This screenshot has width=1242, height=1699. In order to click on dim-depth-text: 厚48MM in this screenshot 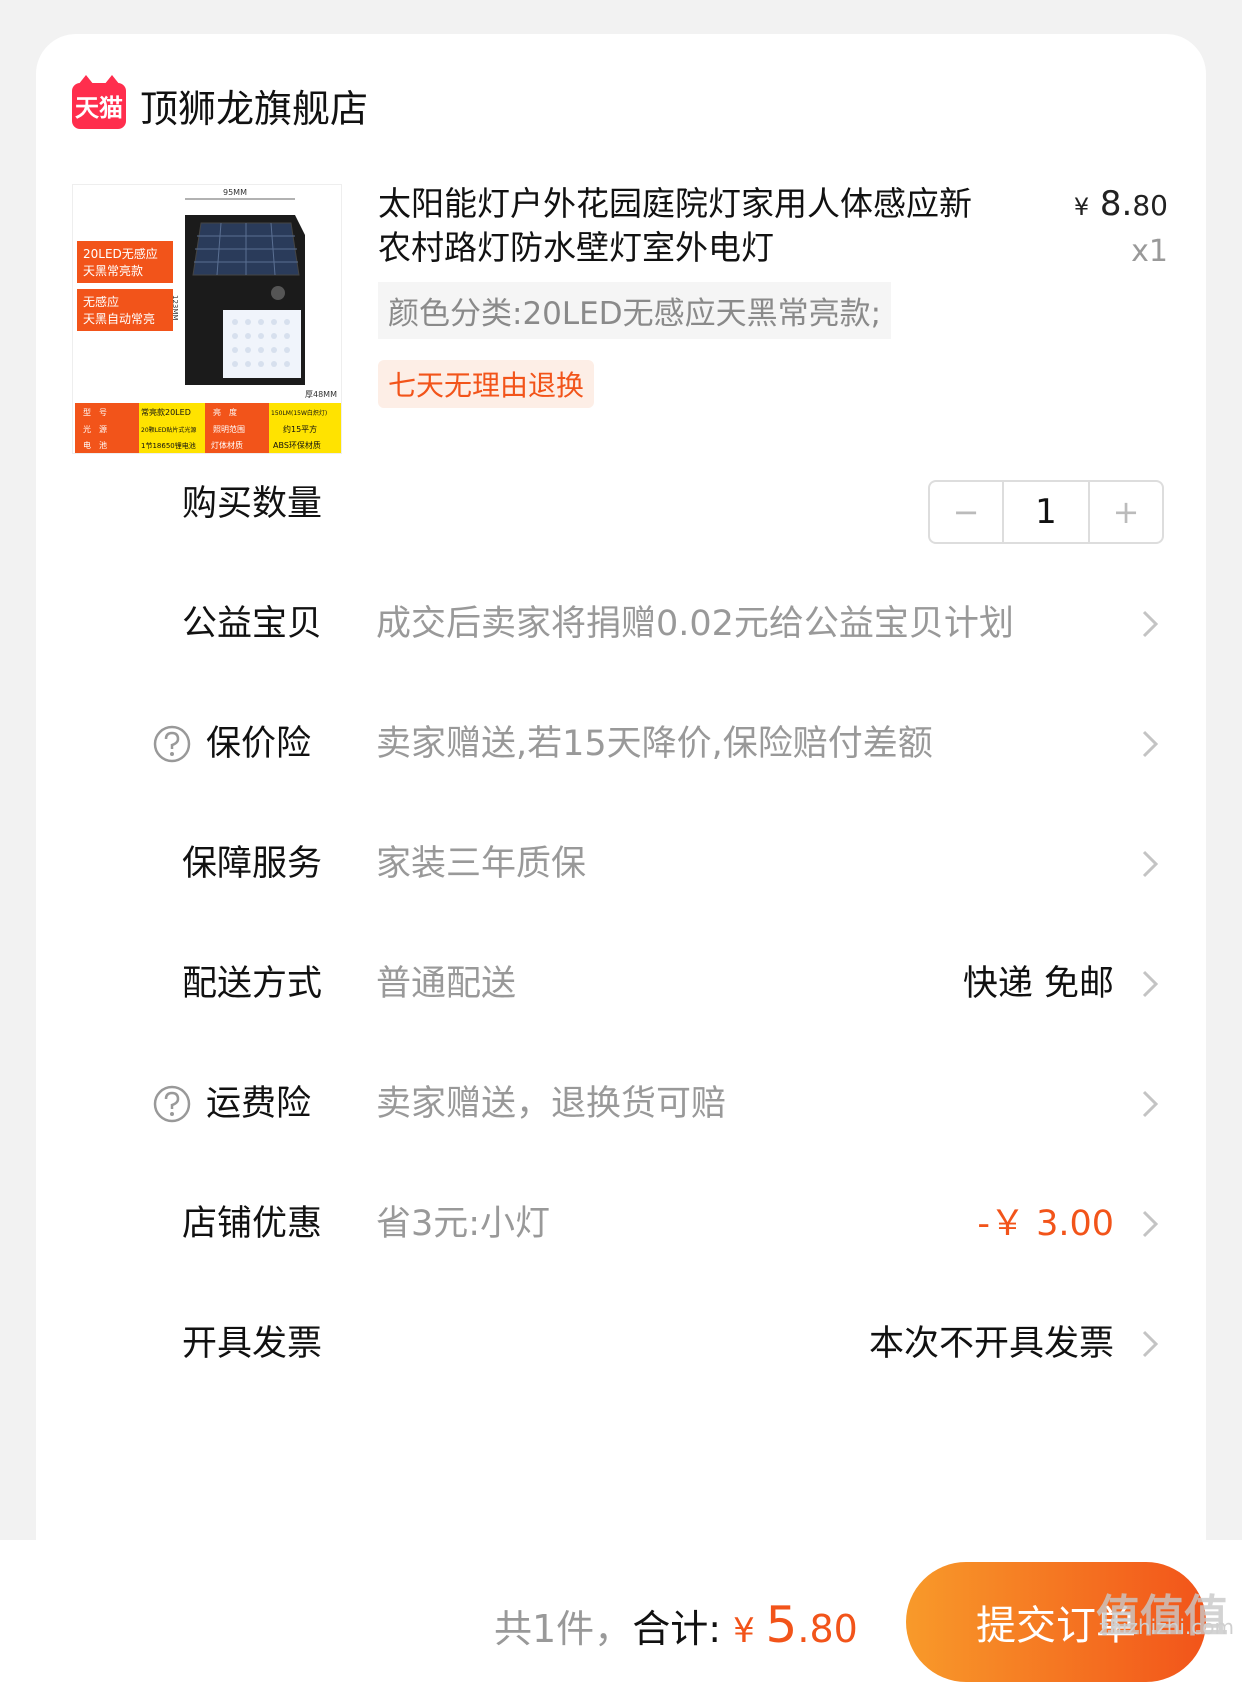, I will do `click(321, 394)`.